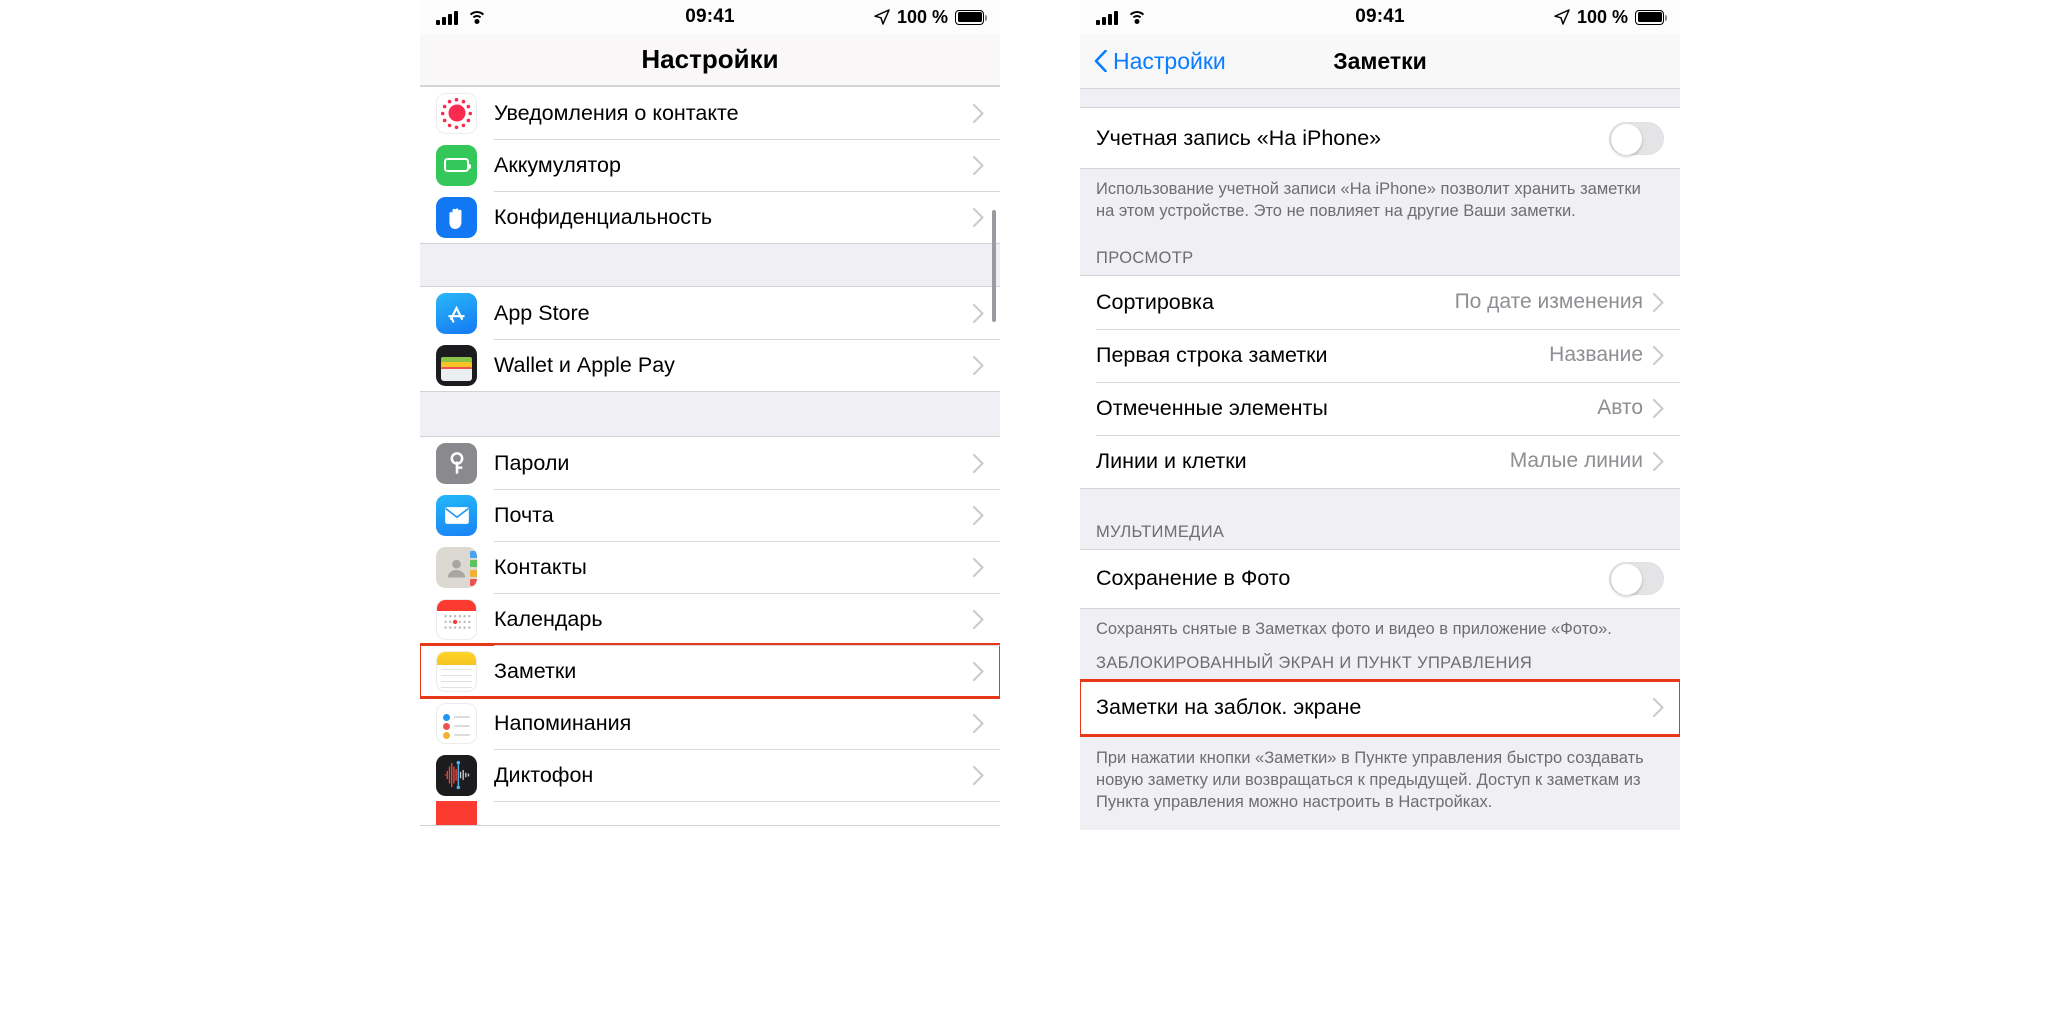 The height and width of the screenshot is (1024, 2048). Describe the element at coordinates (710, 313) in the screenshot. I see `sidebar-item-app-store: App Store` at that location.